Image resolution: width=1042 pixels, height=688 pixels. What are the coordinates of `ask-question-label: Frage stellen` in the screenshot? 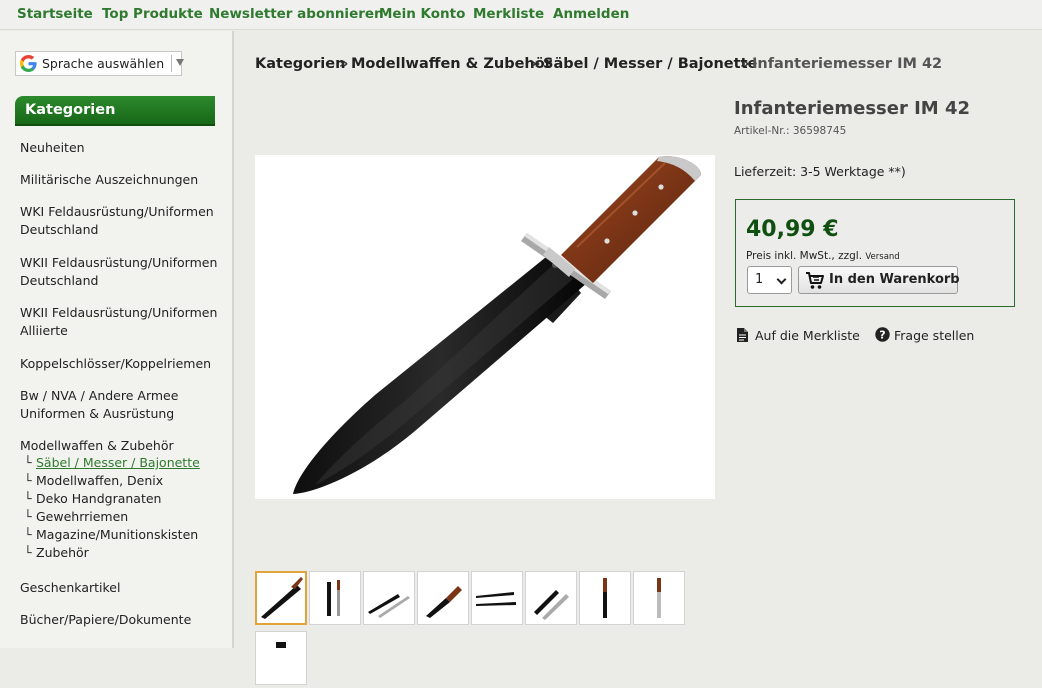 It's located at (934, 335).